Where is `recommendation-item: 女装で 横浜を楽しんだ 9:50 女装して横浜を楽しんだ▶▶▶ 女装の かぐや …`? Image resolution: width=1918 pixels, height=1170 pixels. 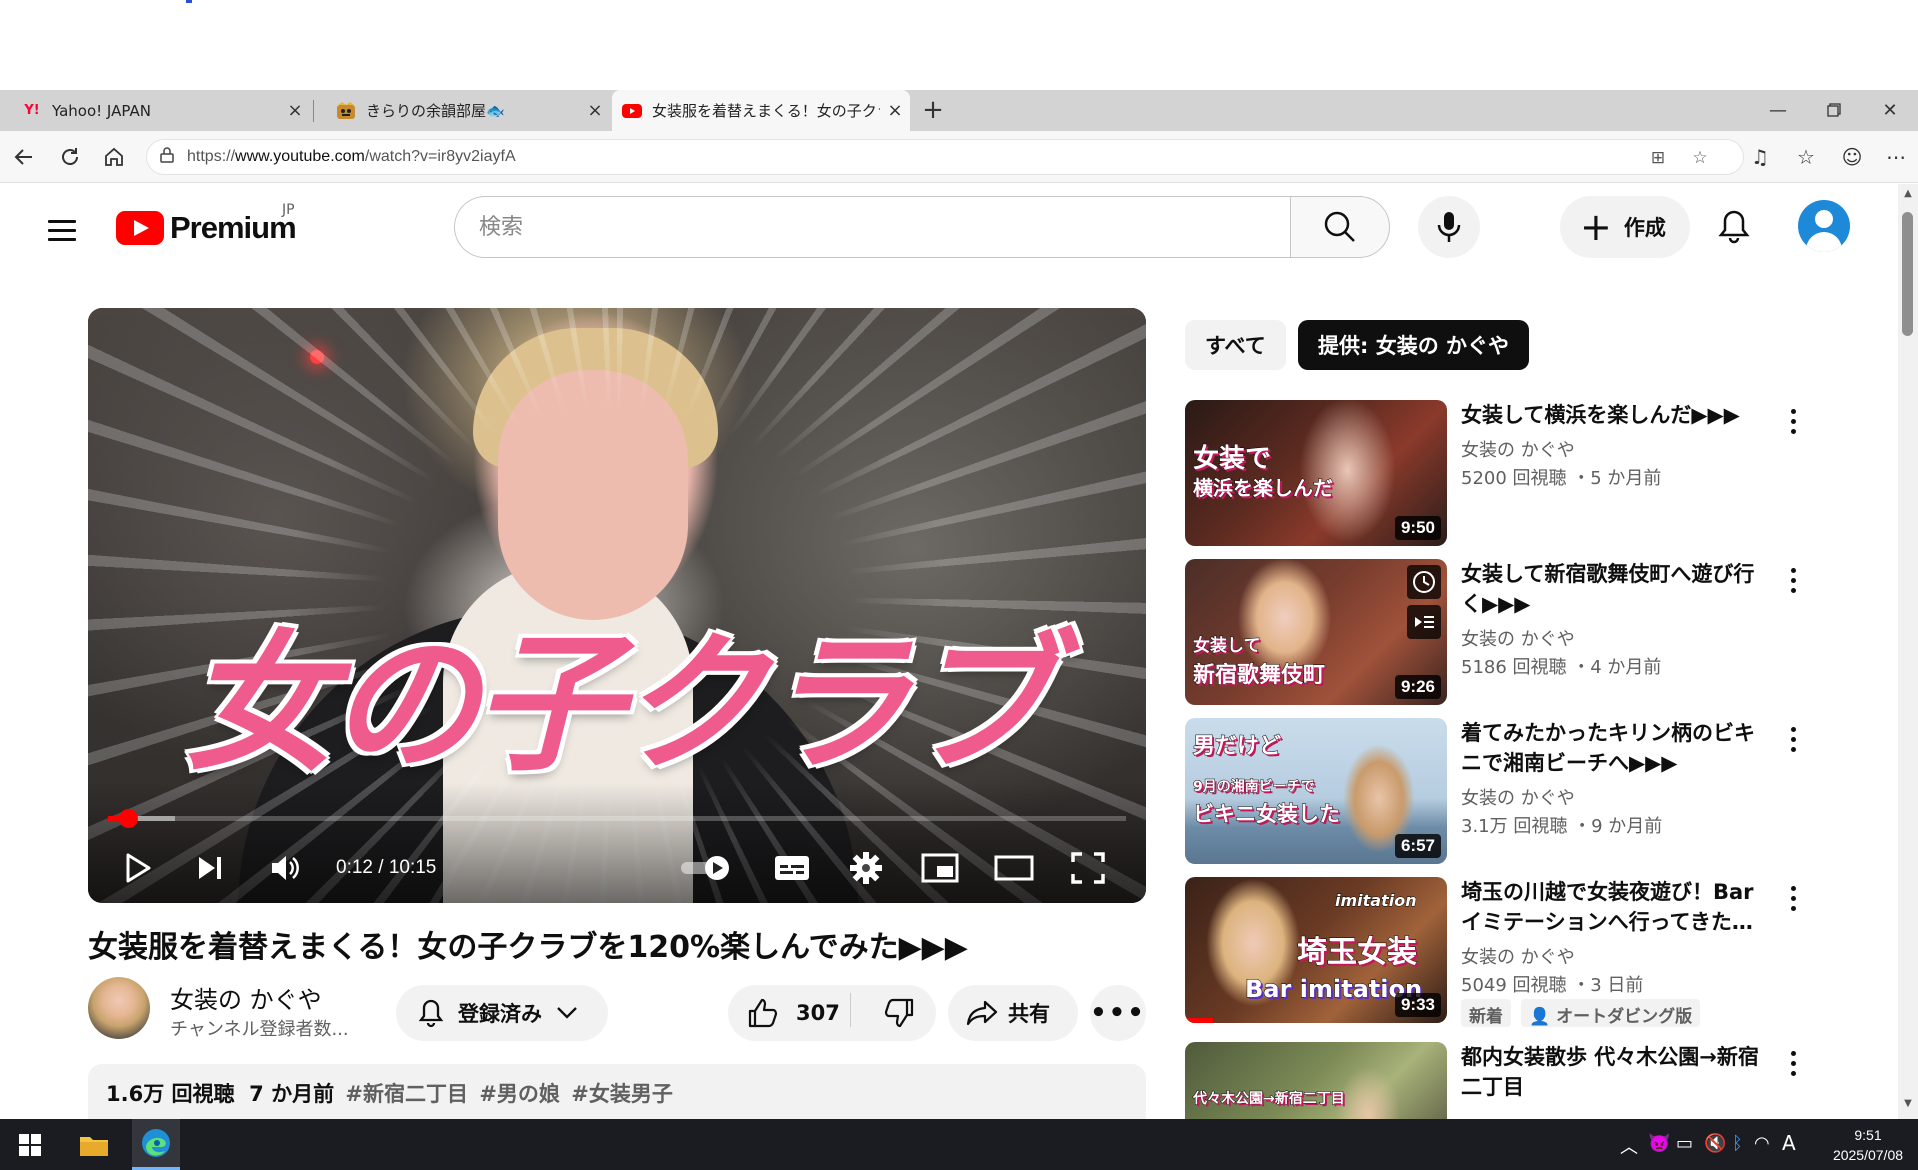
recommendation-item: 女装で 横浜を楽しんだ 9:50 女装して横浜を楽しんだ▶▶▶ 女装の かぐや … is located at coordinates (1495, 475).